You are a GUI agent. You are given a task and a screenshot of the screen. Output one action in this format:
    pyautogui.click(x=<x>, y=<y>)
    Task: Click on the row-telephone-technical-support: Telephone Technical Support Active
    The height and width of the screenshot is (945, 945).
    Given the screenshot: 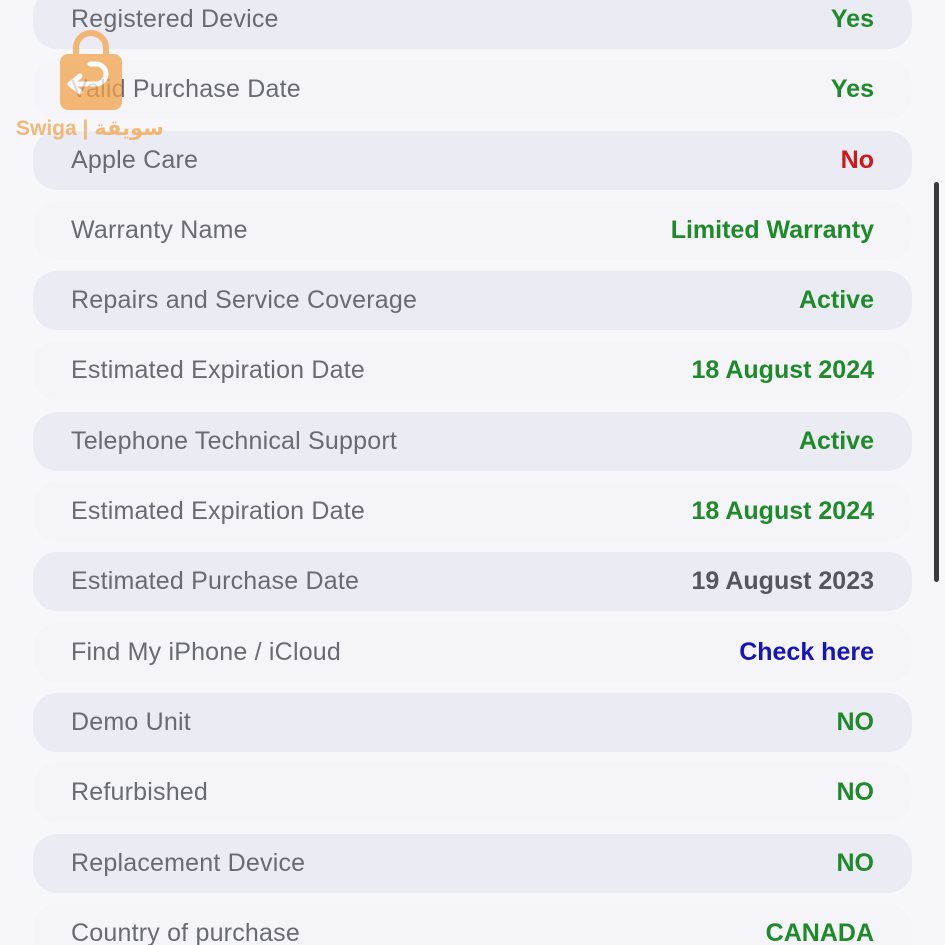 What is the action you would take?
    pyautogui.click(x=472, y=441)
    